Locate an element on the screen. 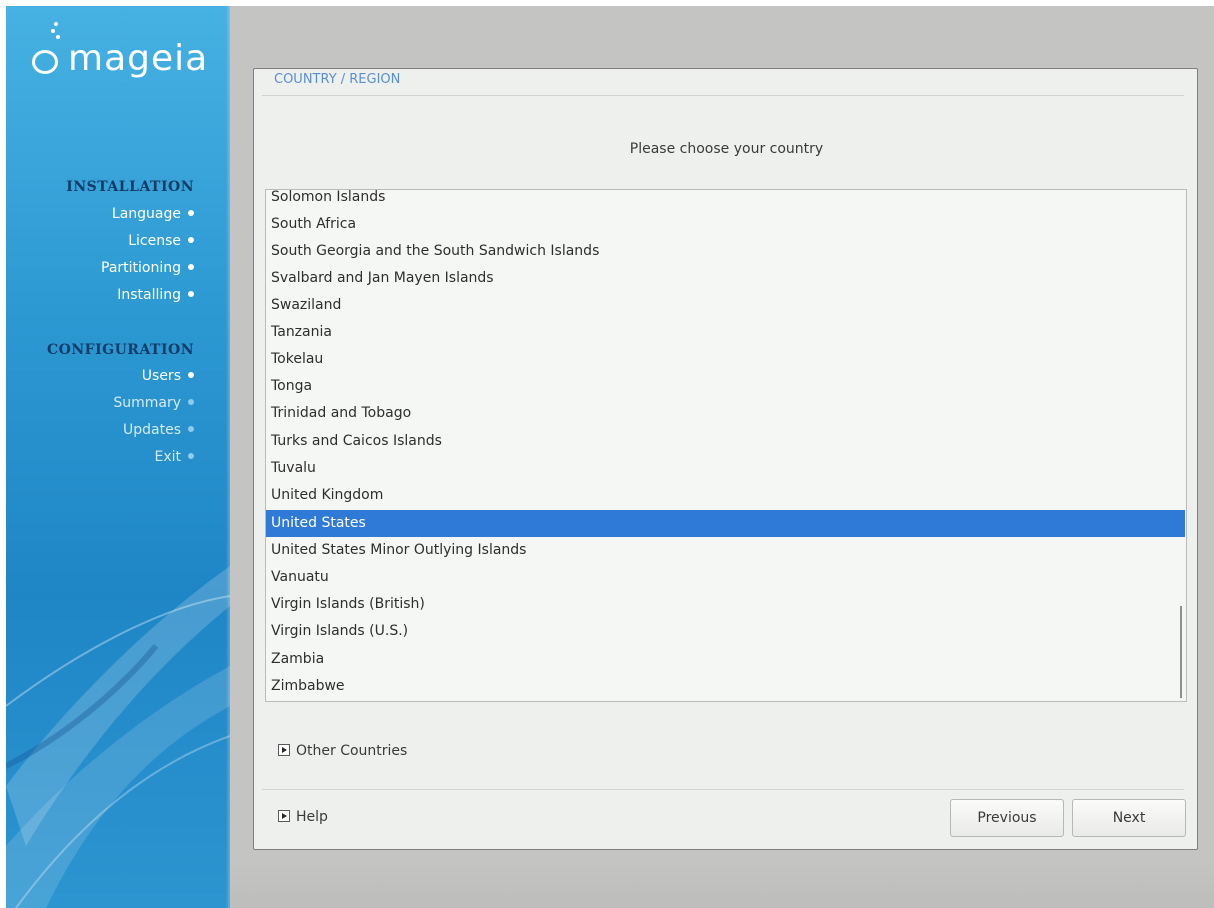  list-item: Zimbabwe is located at coordinates (726, 686).